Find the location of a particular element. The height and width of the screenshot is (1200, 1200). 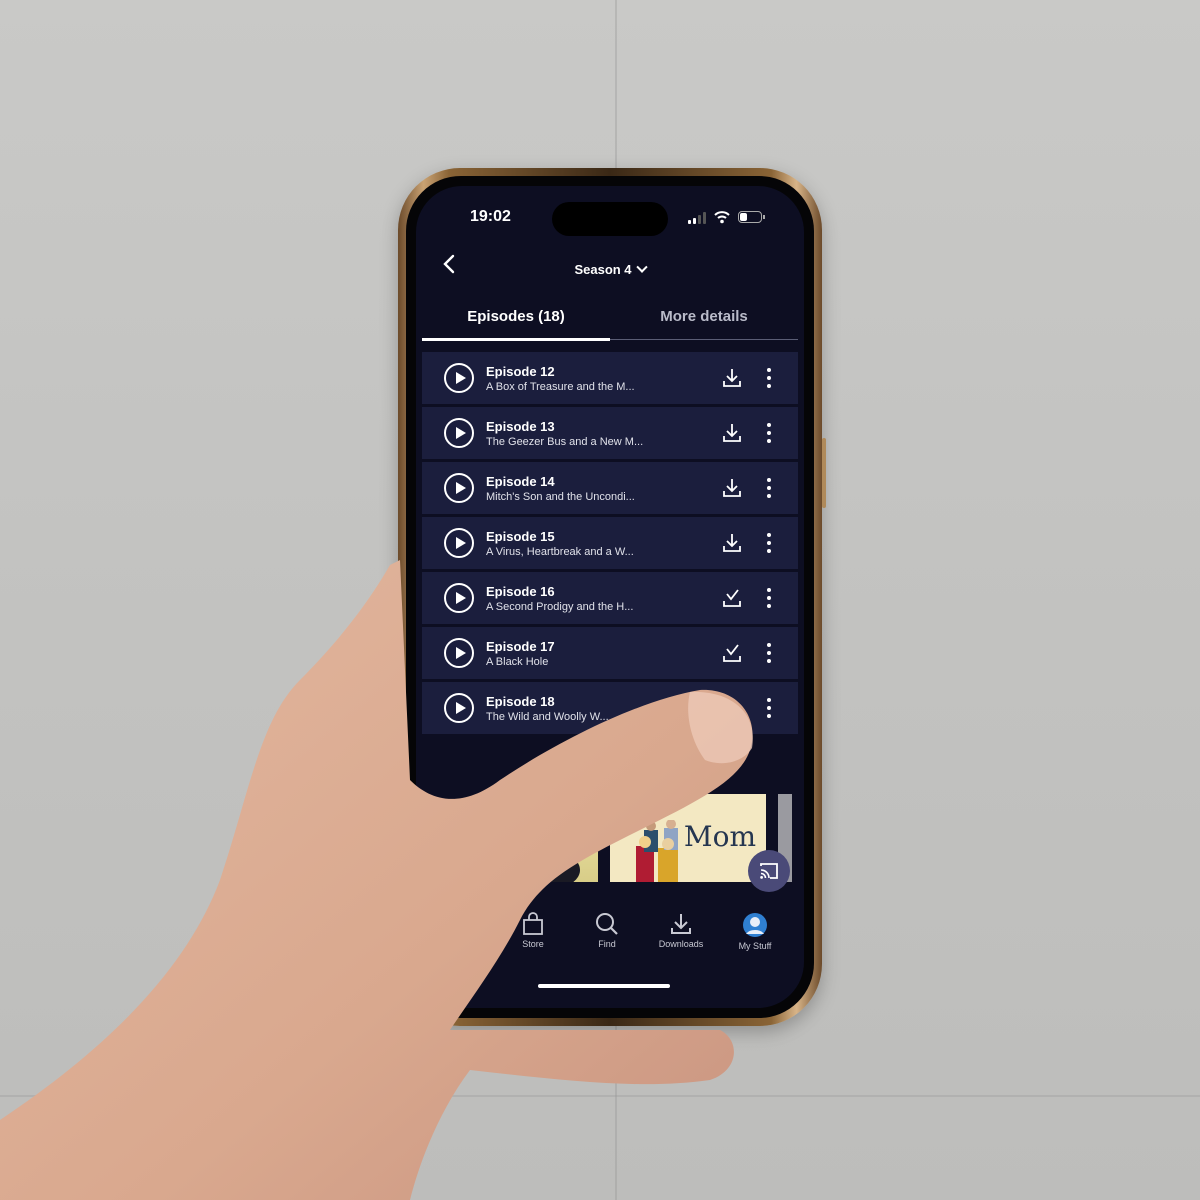

episode-title: Episode 17 is located at coordinates (520, 646).